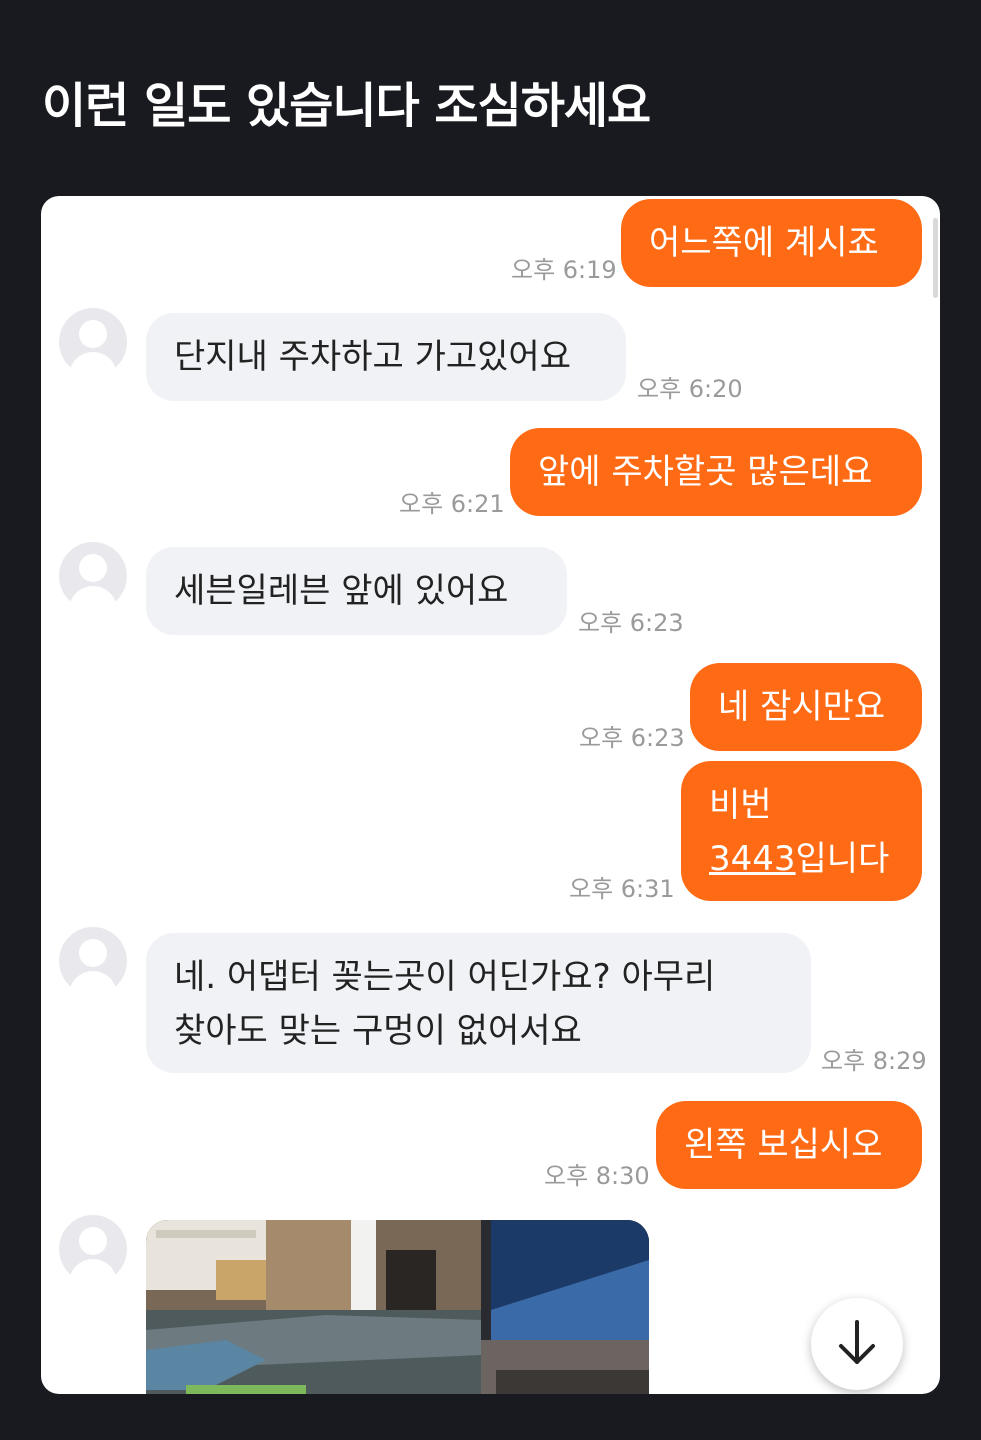 This screenshot has width=981, height=1440. What do you see at coordinates (705, 472) in the screenshot?
I see `message-text: 앞에 주차할곳 많은데요` at bounding box center [705, 472].